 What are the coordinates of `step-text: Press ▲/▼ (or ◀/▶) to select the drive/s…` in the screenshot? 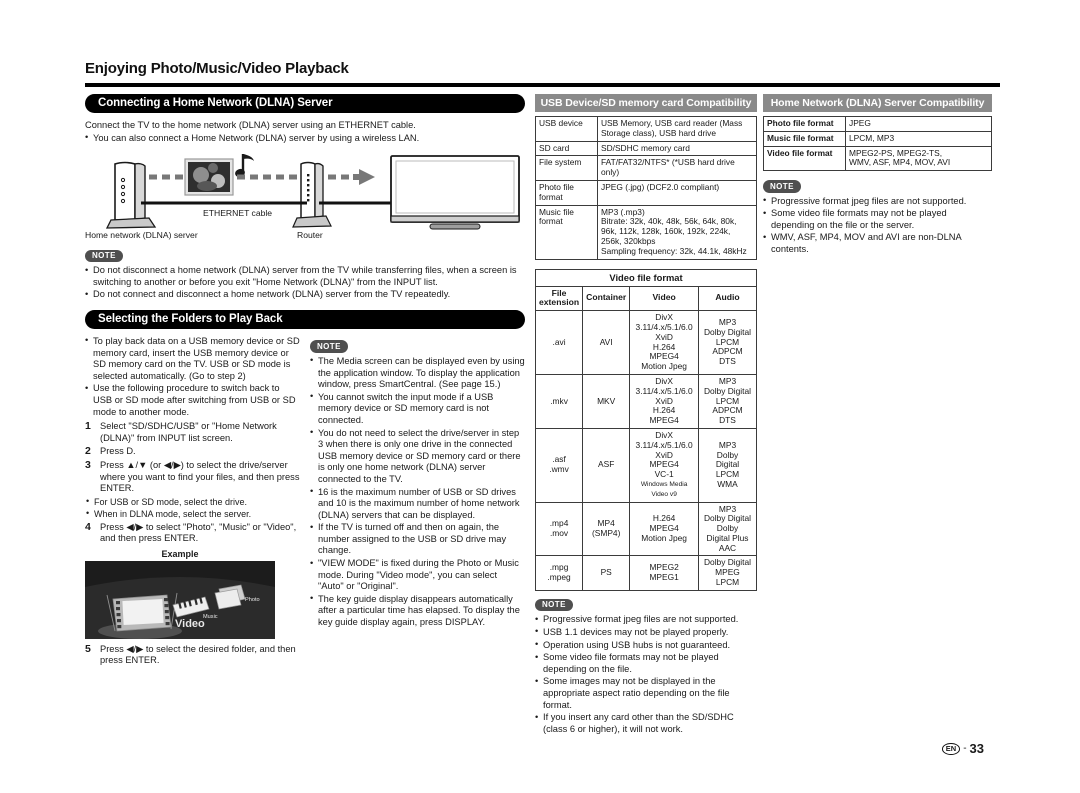 It's located at (200, 476).